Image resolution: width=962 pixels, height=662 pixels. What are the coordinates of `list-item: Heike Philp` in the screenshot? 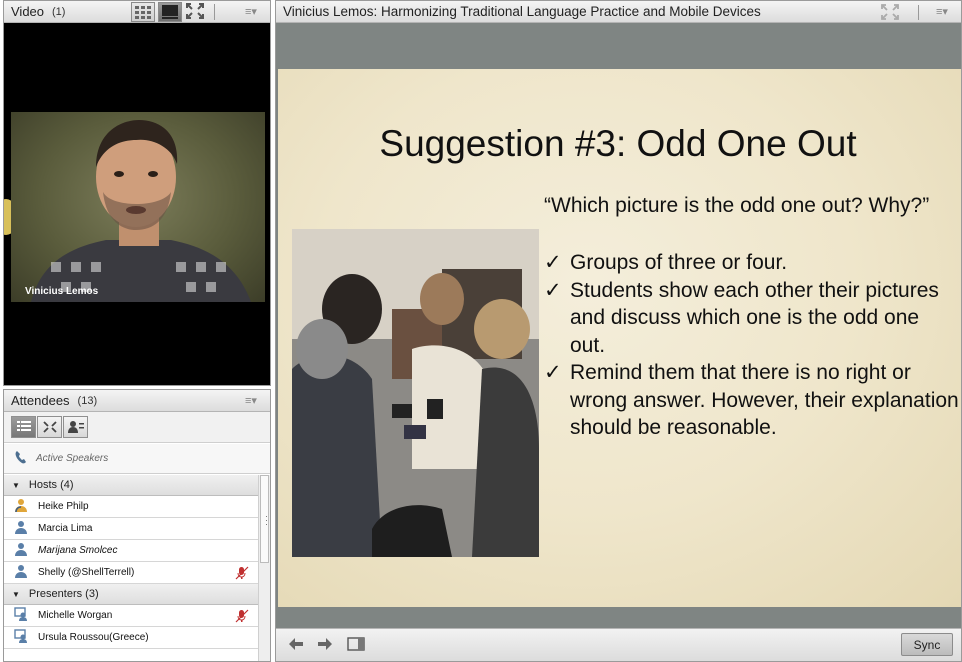 It's located at (131, 507).